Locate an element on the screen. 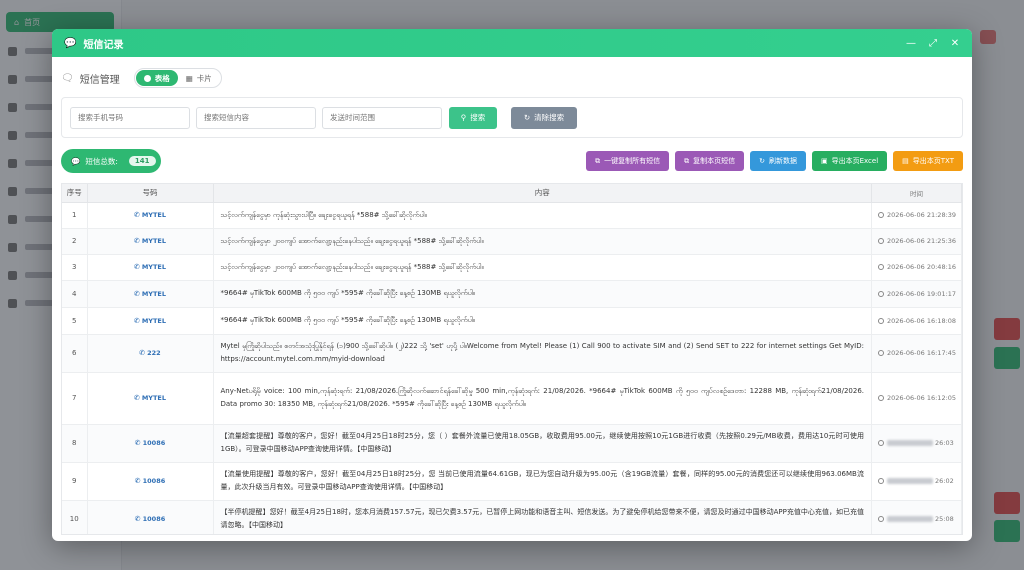  close-icon: ✕ is located at coordinates (955, 43).